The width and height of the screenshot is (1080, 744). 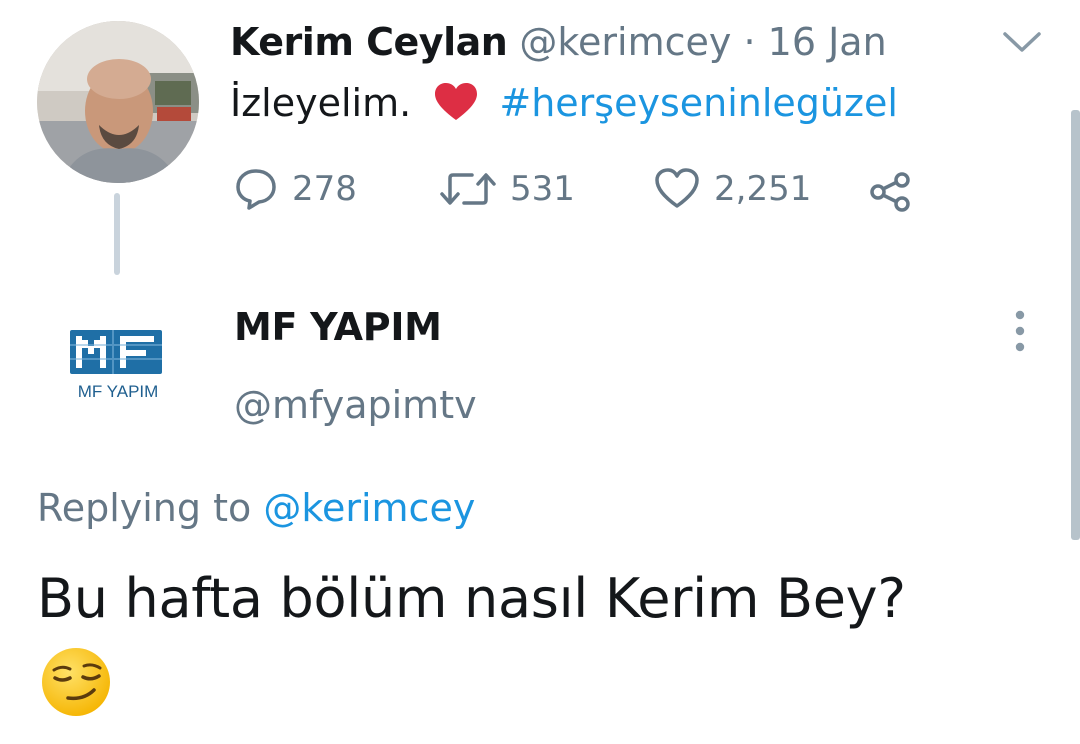 I want to click on chevron-down-icon, so click(x=1022, y=42).